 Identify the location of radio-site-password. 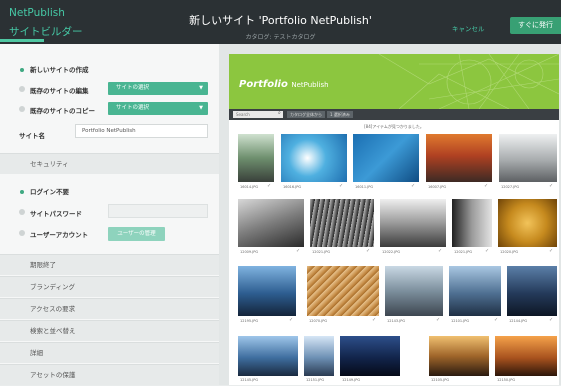
(22, 212).